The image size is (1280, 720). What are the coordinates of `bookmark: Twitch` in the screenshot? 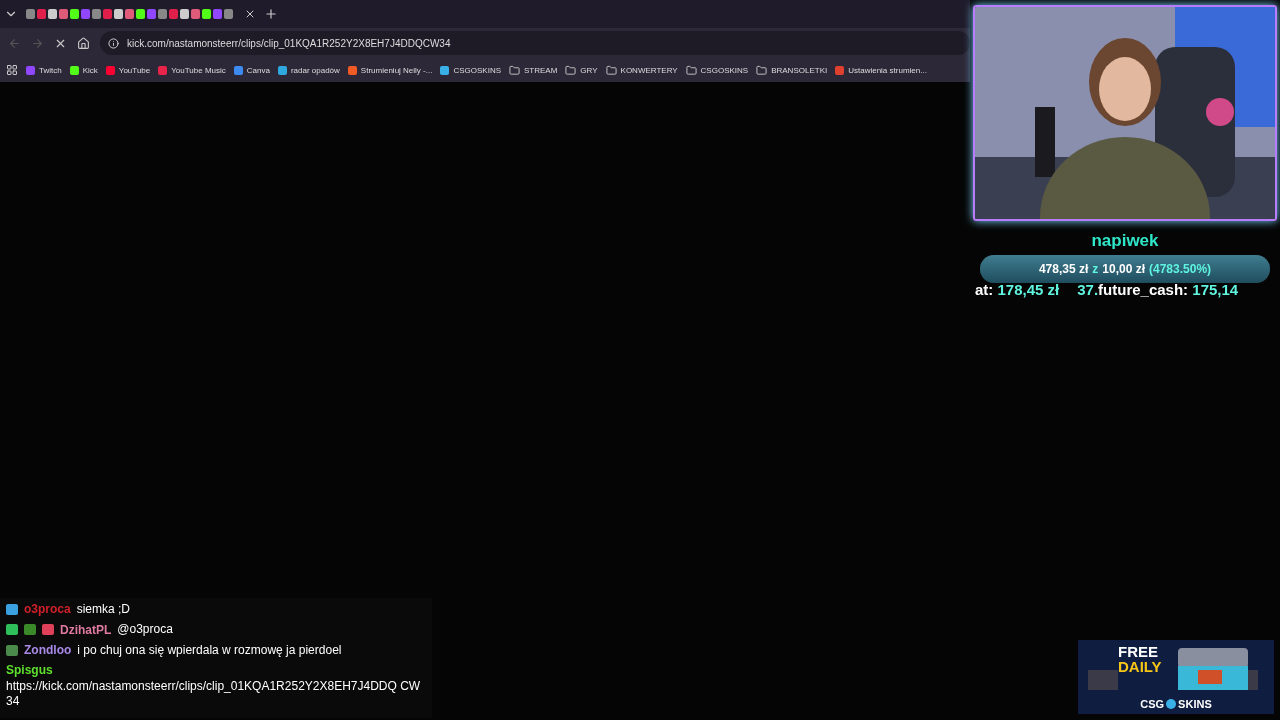 It's located at (44, 70).